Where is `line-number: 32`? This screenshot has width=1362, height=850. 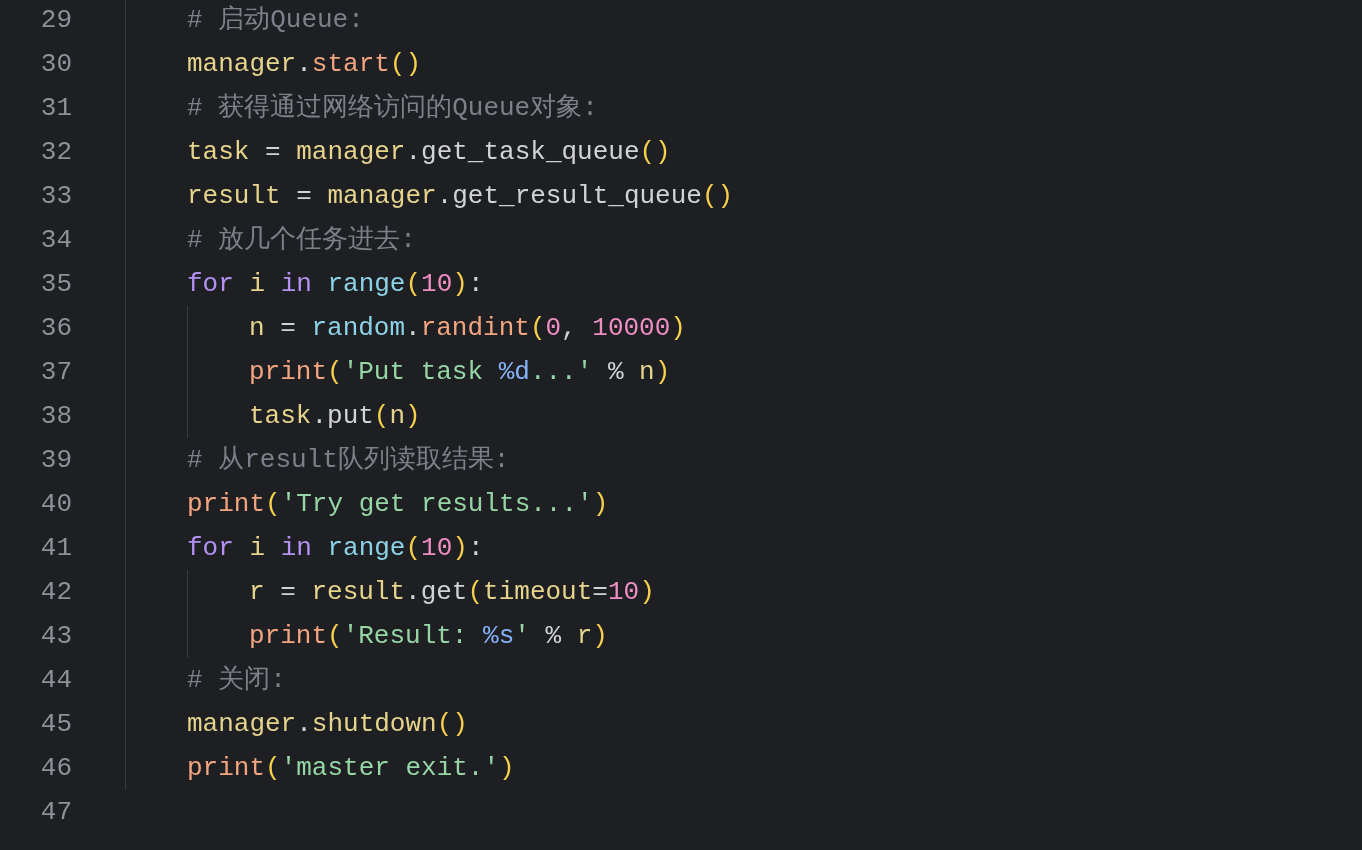
line-number: 32 is located at coordinates (55, 152).